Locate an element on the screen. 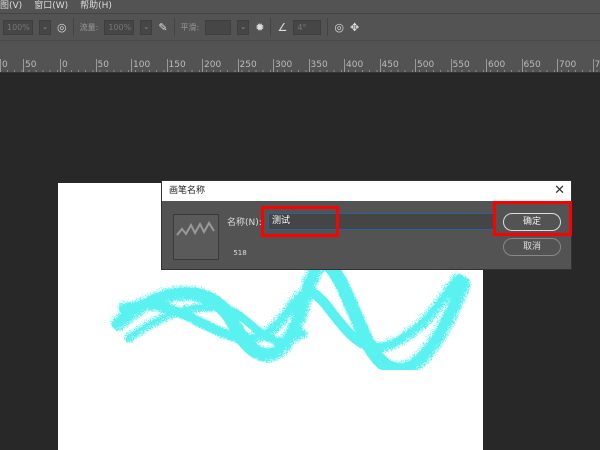  close-icon: ✕ is located at coordinates (559, 191).